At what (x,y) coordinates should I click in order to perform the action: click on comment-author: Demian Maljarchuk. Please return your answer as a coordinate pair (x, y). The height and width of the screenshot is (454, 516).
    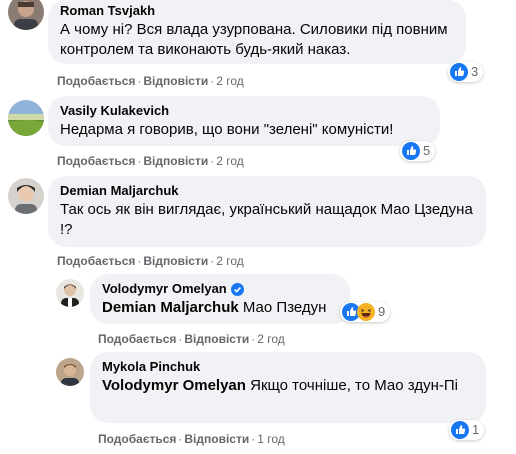
    Looking at the image, I should click on (267, 191).